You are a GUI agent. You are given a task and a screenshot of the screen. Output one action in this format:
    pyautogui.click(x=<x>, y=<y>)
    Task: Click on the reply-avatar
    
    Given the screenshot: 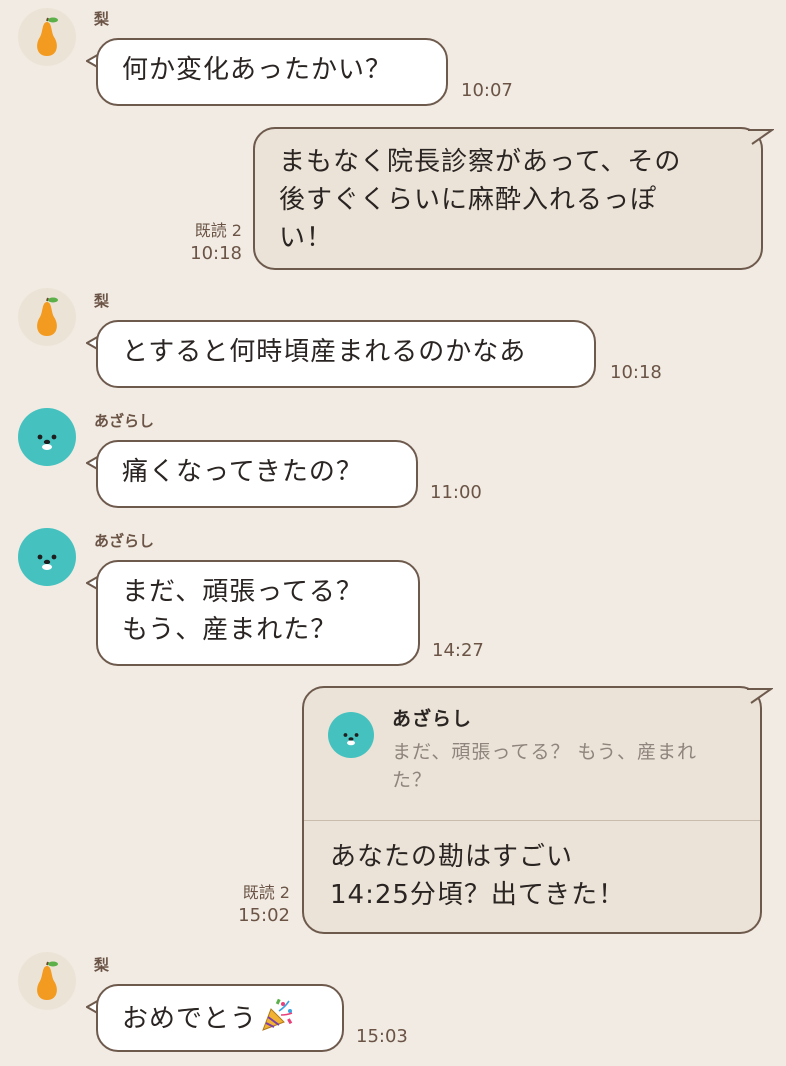 What is the action you would take?
    pyautogui.click(x=351, y=735)
    